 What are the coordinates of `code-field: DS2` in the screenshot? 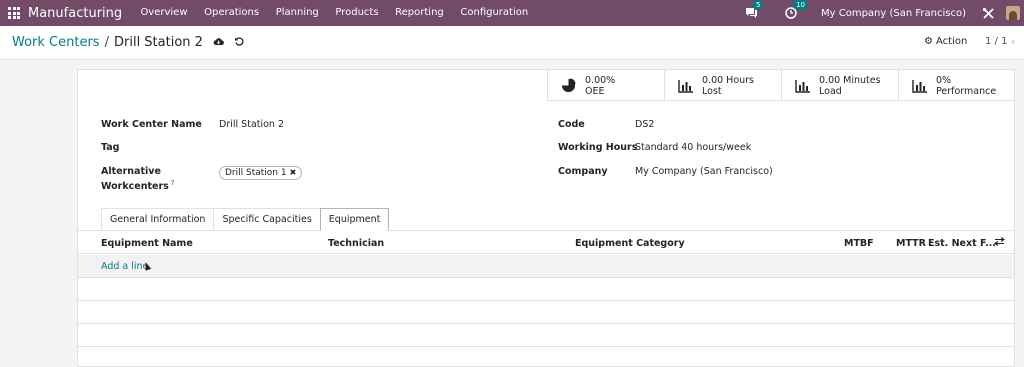 It's located at (644, 124).